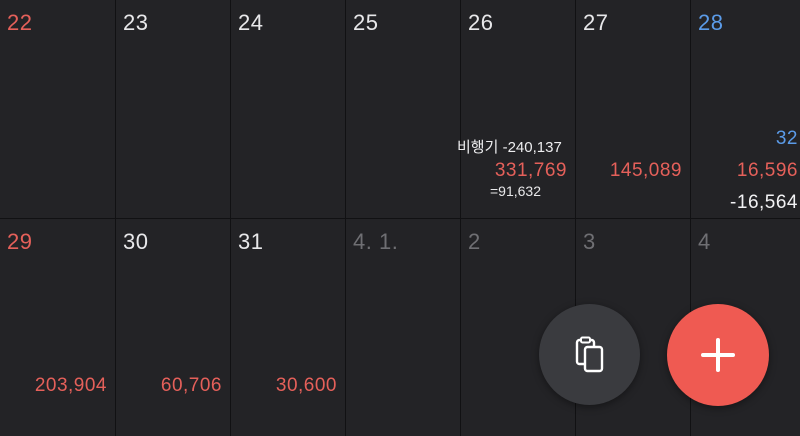  What do you see at coordinates (288, 327) in the screenshot?
I see `day-cell-31: 31 30,600` at bounding box center [288, 327].